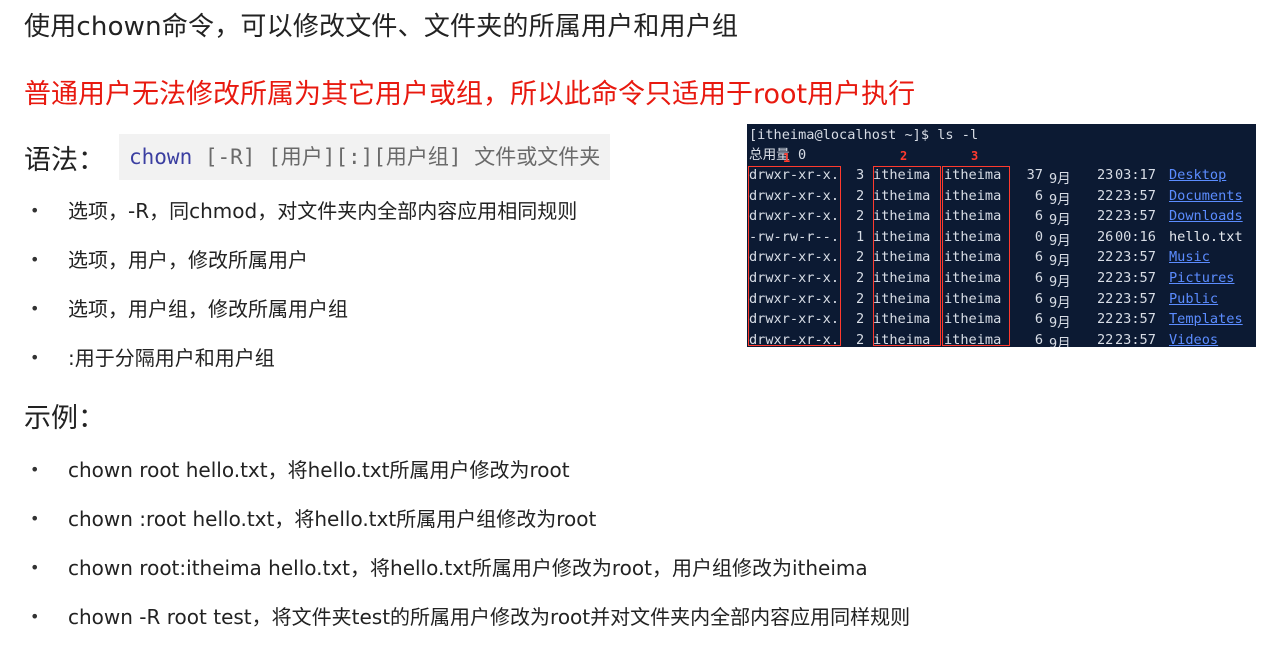 This screenshot has height=651, width=1282. Describe the element at coordinates (787, 158) in the screenshot. I see `marker-1: 1` at that location.